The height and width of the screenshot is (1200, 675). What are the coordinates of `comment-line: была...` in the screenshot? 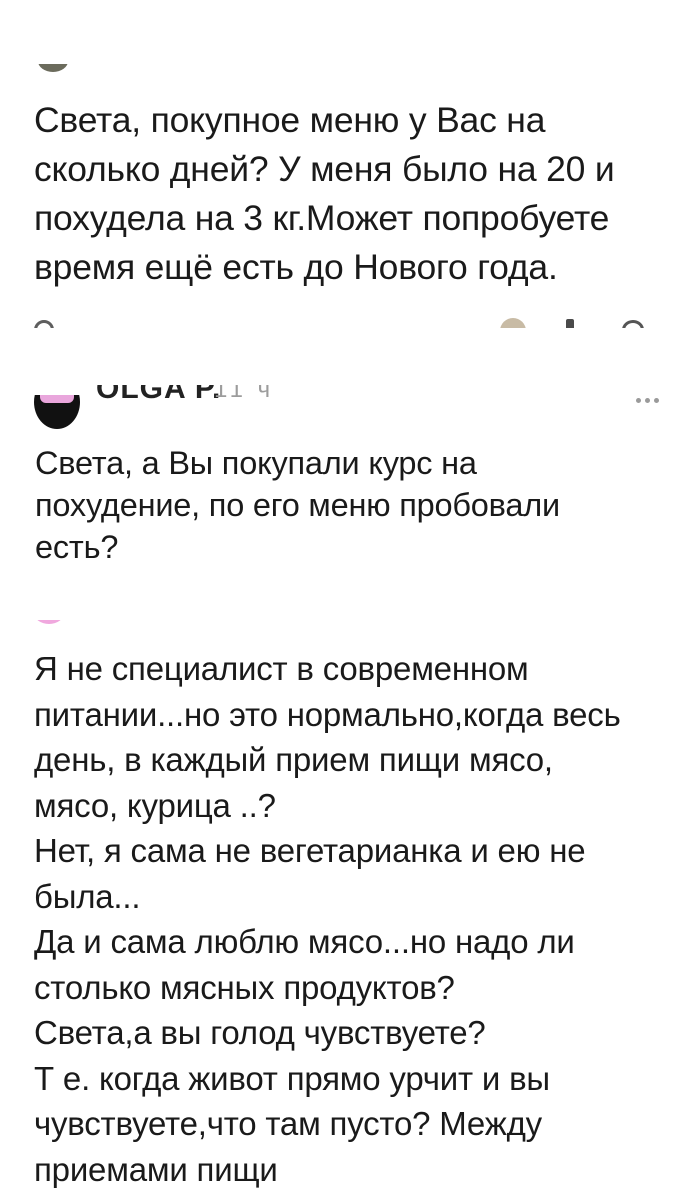 It's located at (87, 896).